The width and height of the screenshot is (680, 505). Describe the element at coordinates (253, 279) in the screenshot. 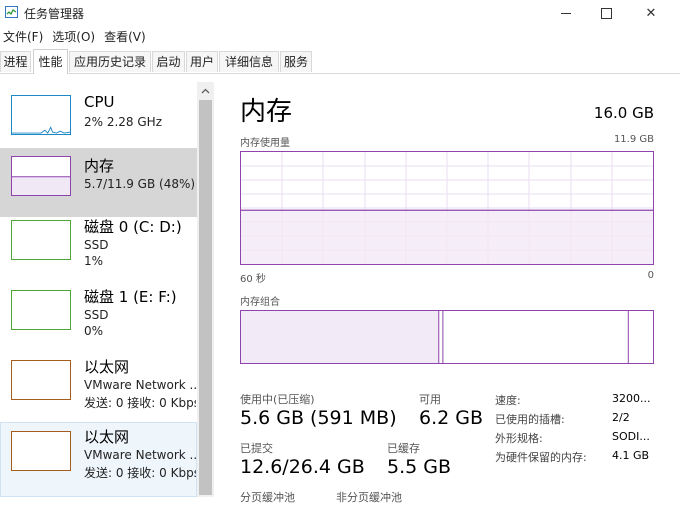

I see `time-axis-left: 60 秒` at that location.